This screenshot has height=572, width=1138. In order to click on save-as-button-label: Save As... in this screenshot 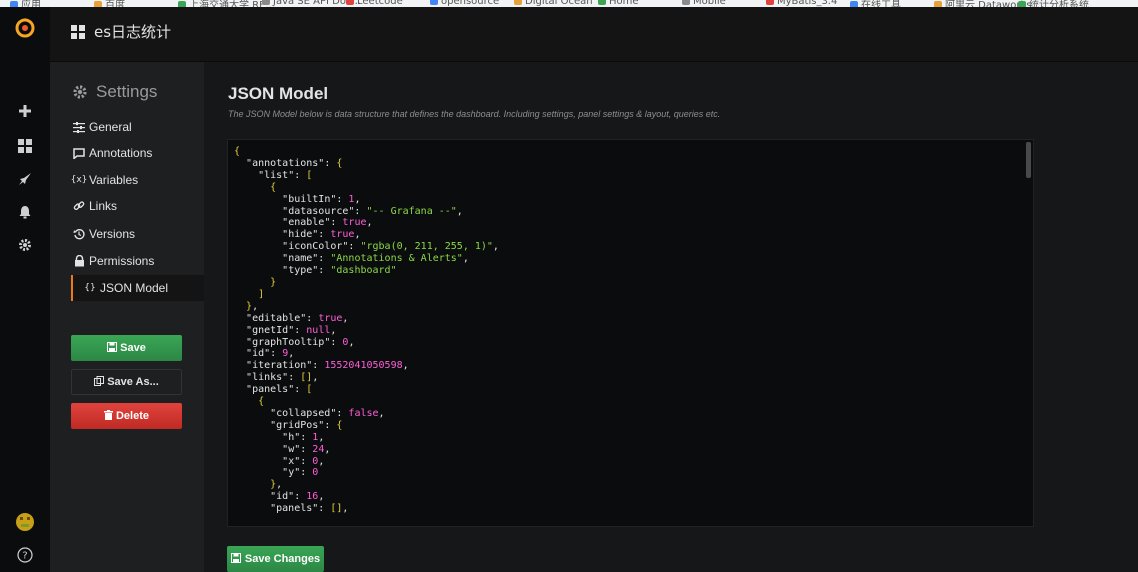, I will do `click(133, 382)`.